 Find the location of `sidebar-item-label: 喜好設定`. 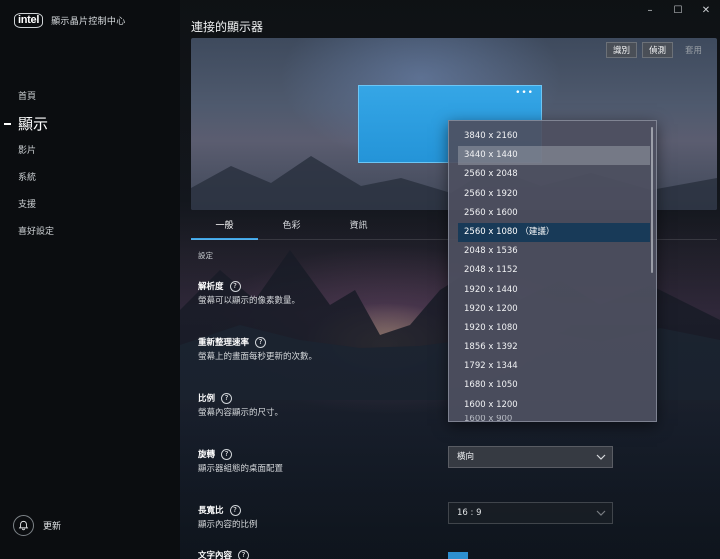

sidebar-item-label: 喜好設定 is located at coordinates (36, 232).